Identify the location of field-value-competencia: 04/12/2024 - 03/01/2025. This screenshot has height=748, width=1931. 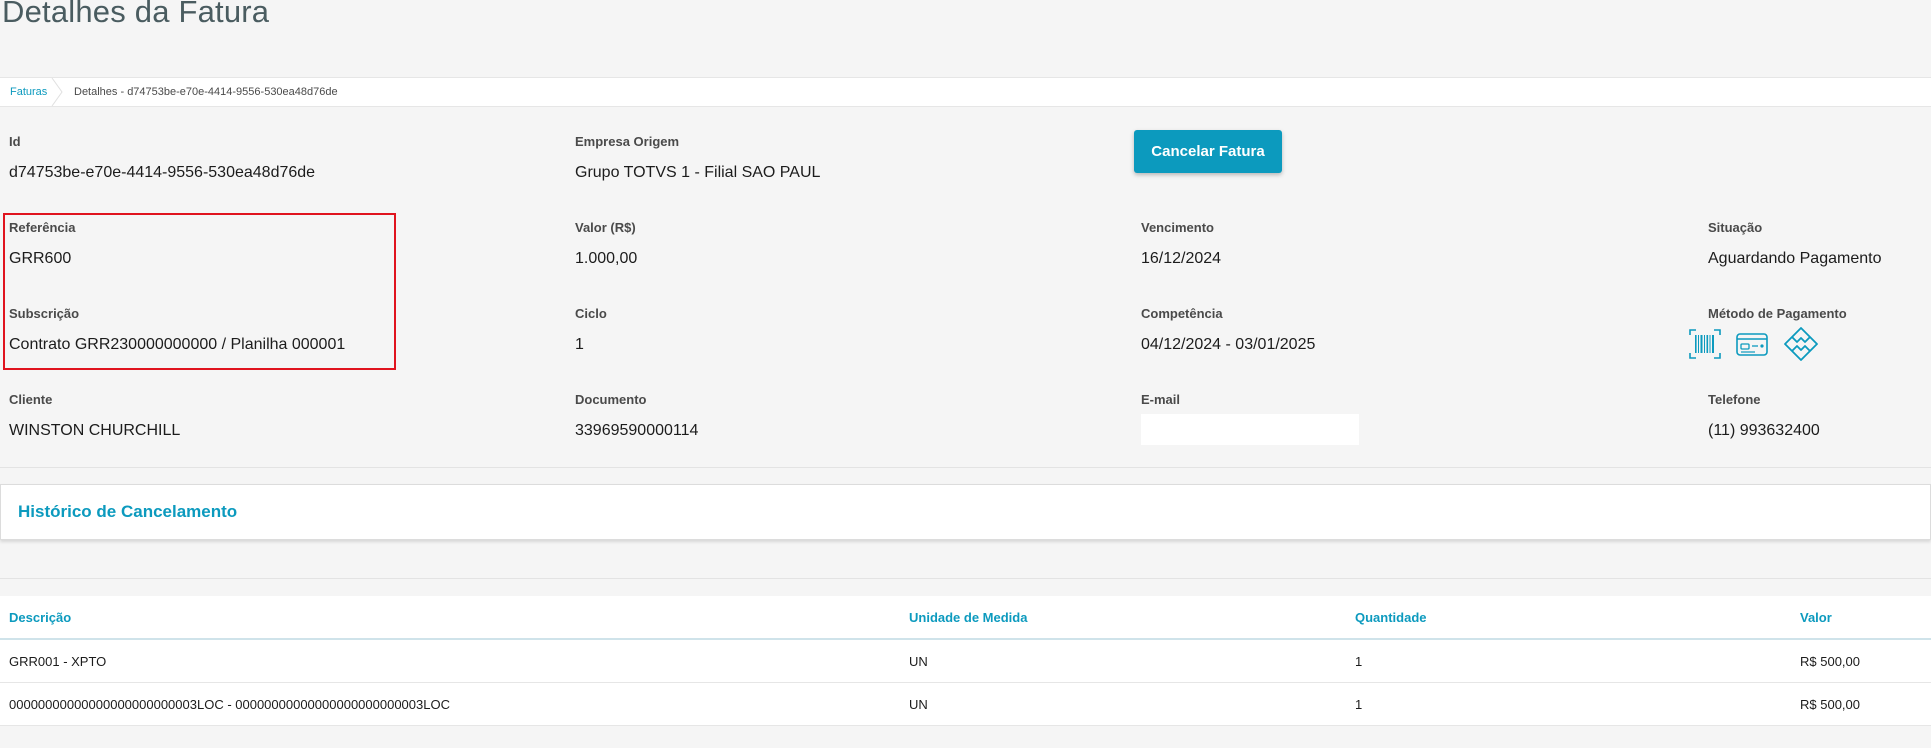
(1228, 344).